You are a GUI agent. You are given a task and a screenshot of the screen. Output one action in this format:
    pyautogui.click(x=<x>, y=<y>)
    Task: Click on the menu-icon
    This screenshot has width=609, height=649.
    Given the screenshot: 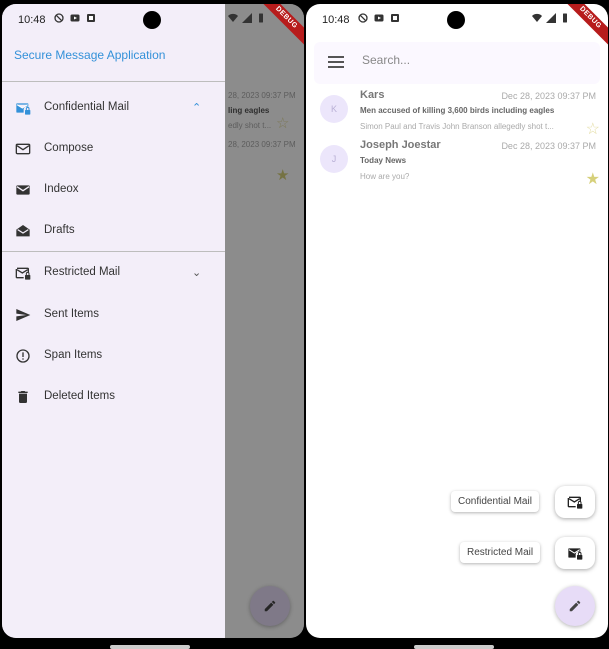 What is the action you would take?
    pyautogui.click(x=336, y=62)
    